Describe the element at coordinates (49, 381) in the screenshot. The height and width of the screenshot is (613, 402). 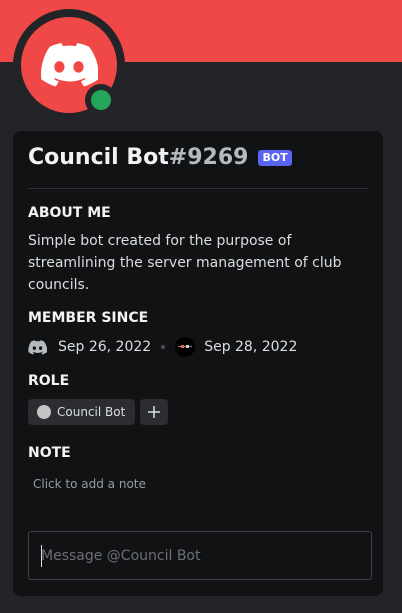
I see `role-title: ROLE` at that location.